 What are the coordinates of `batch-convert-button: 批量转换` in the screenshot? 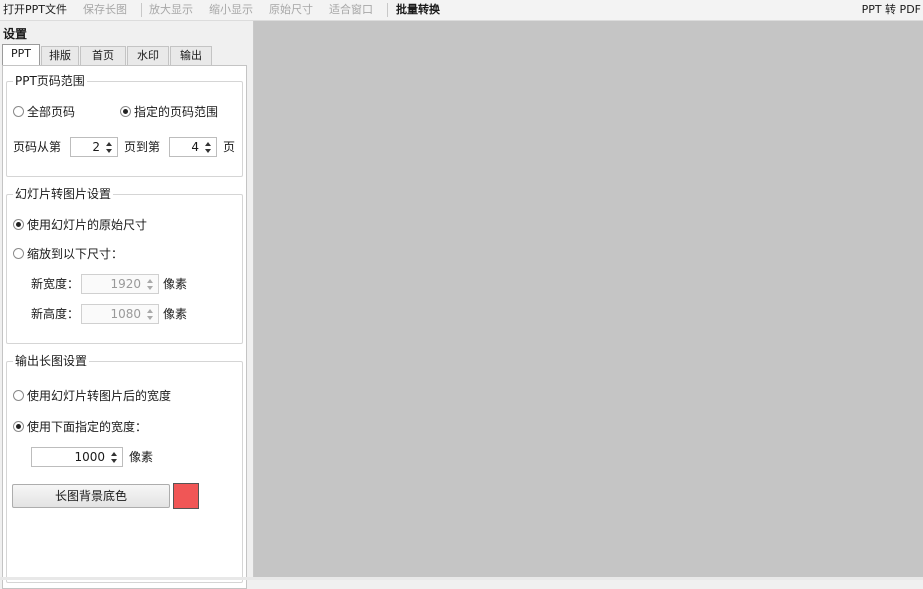 It's located at (418, 10).